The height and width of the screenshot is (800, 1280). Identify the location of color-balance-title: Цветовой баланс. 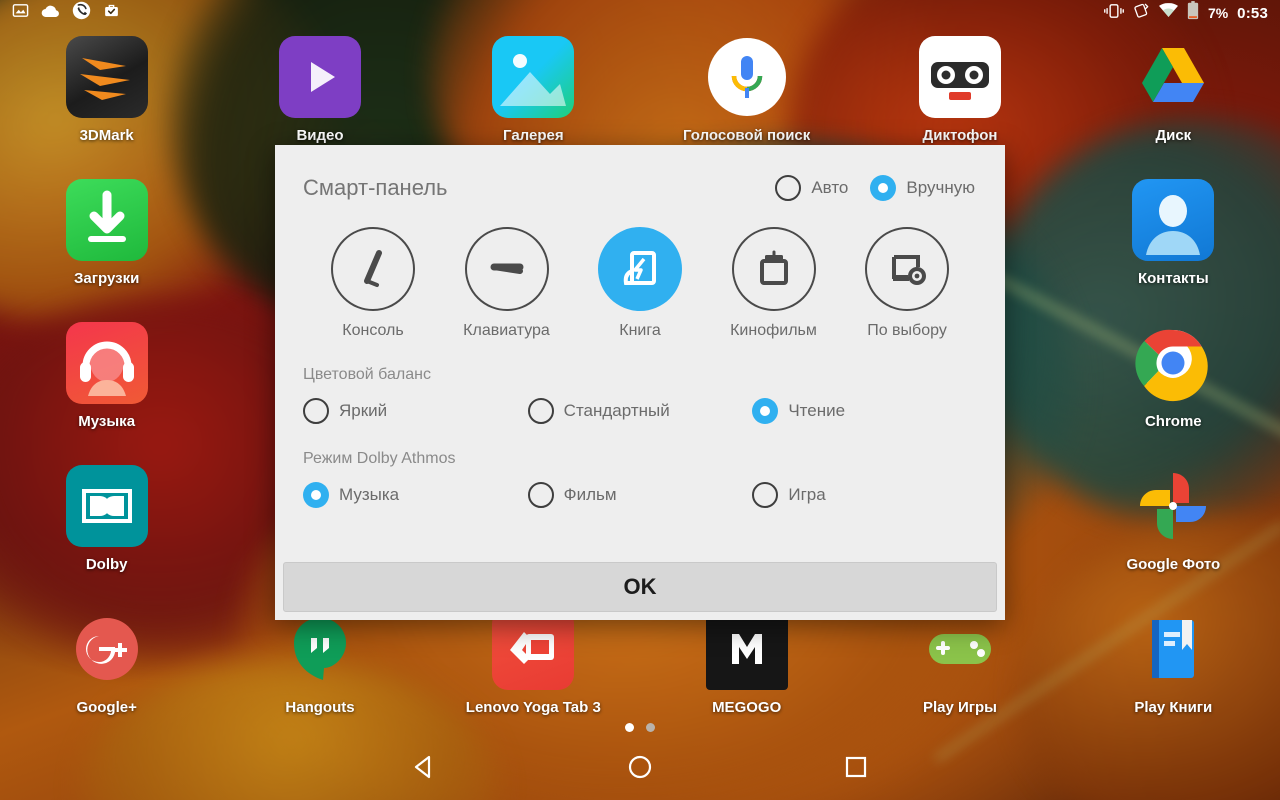
(367, 374).